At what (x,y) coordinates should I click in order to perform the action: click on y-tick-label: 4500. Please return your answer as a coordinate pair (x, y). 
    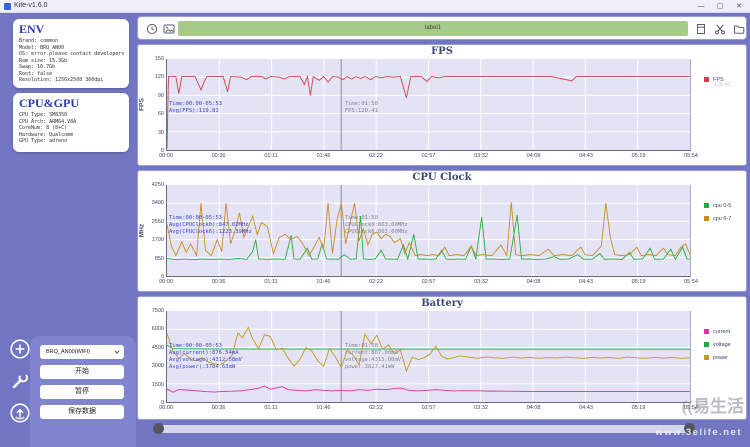
    Looking at the image, I should click on (157, 347).